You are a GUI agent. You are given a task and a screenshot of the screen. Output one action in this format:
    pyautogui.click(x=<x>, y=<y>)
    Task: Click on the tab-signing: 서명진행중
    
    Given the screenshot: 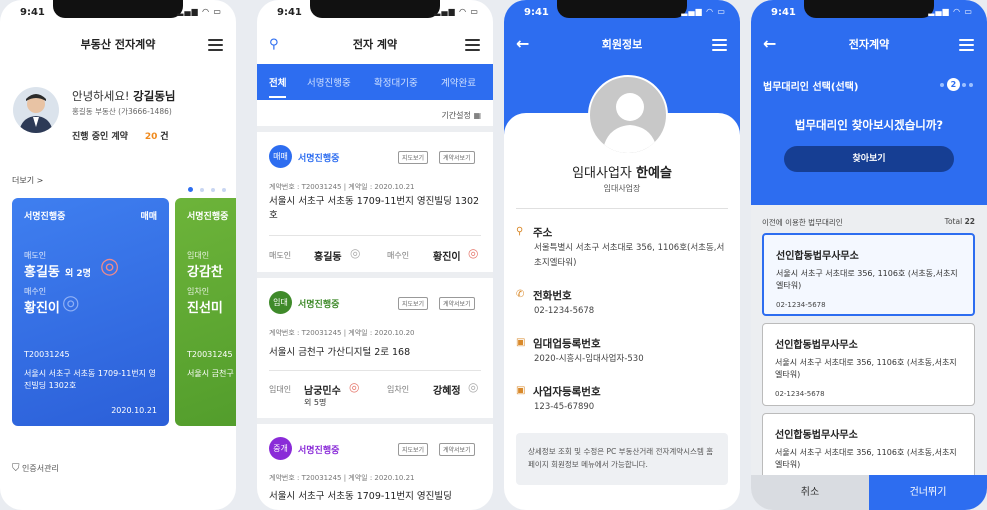 What is the action you would take?
    pyautogui.click(x=329, y=82)
    